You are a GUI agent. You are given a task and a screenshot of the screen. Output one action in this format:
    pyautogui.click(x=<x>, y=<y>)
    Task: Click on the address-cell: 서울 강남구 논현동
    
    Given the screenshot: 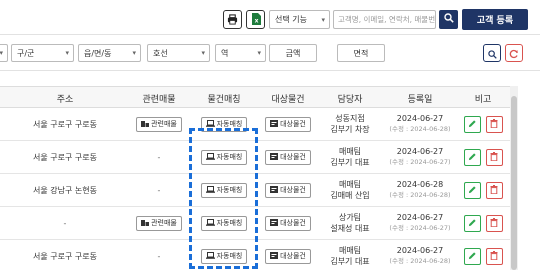 What is the action you would take?
    pyautogui.click(x=65, y=190)
    